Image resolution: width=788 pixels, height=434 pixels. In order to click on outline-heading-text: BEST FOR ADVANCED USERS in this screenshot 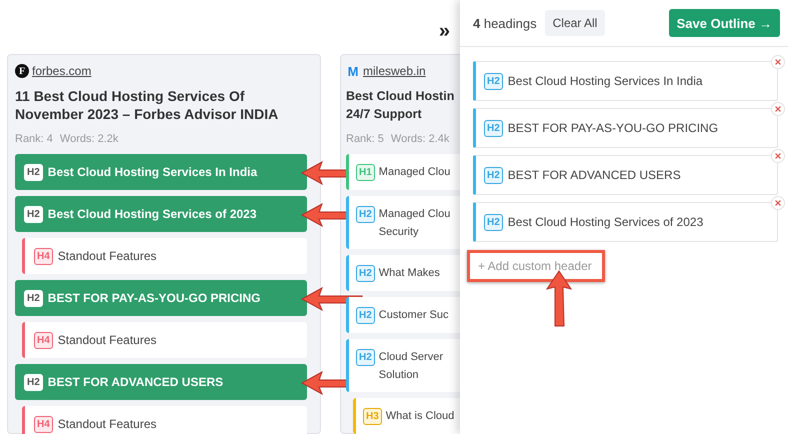, I will do `click(594, 175)`.